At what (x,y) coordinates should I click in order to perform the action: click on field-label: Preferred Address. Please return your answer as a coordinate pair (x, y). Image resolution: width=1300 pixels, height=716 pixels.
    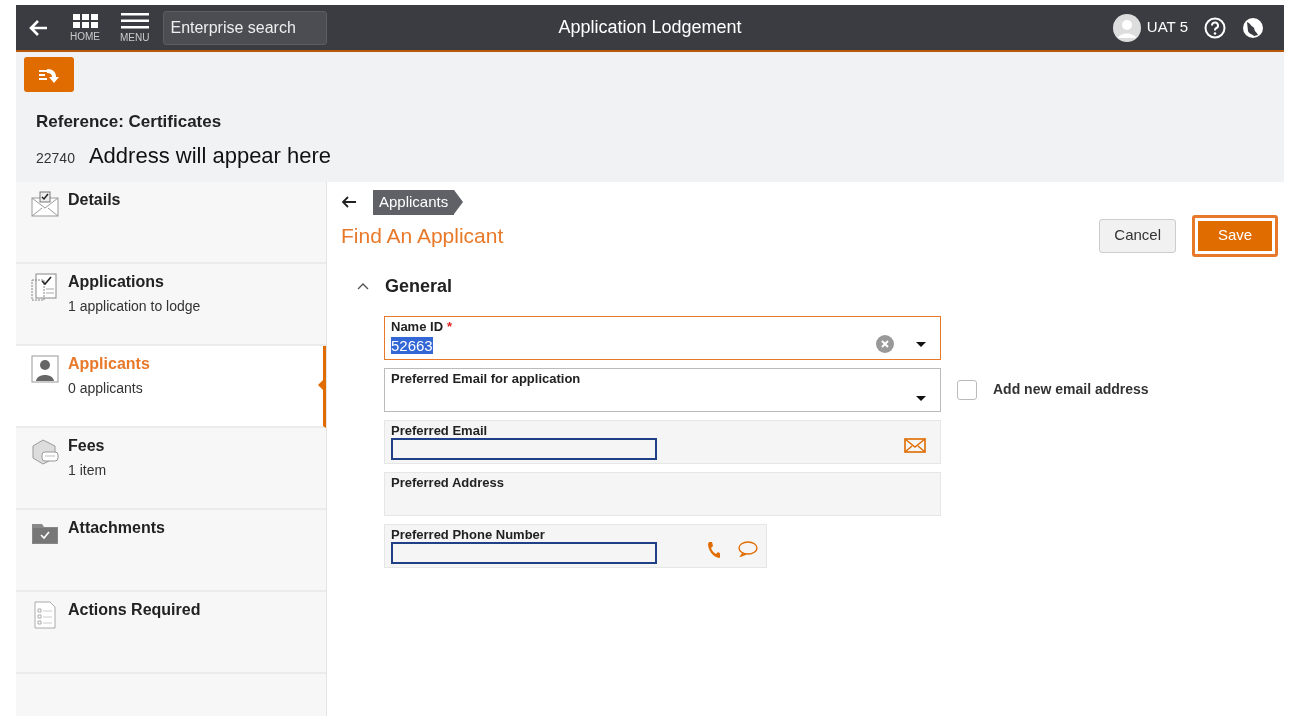
    Looking at the image, I should click on (448, 482).